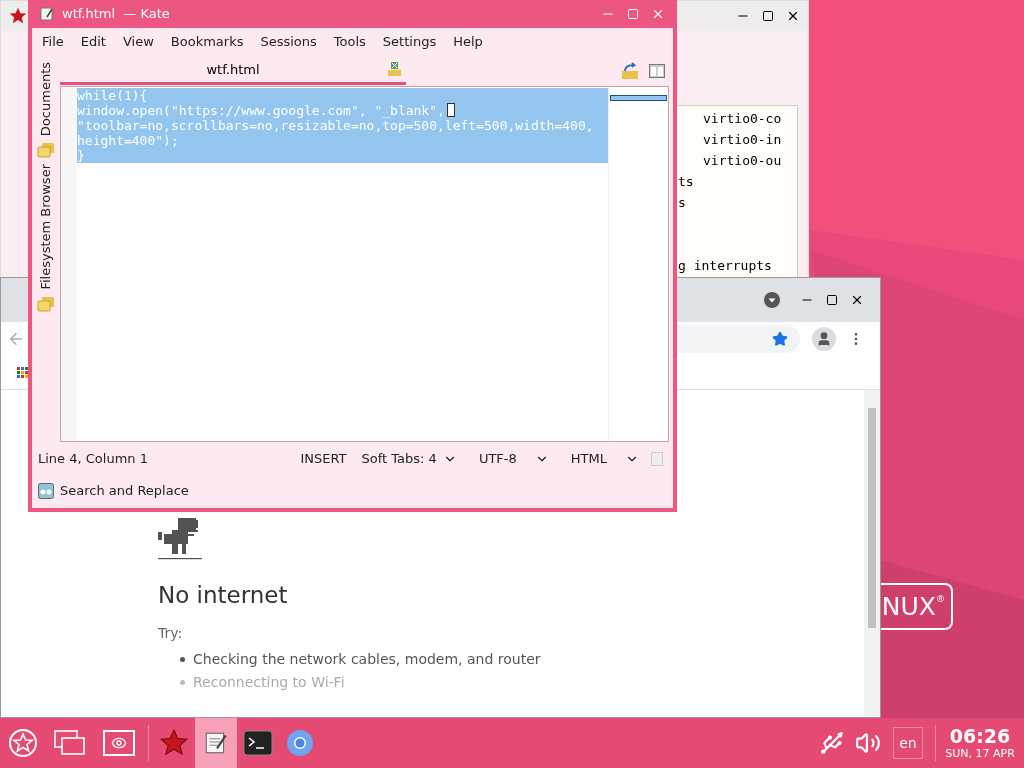  I want to click on menu-item: Edit, so click(93, 42).